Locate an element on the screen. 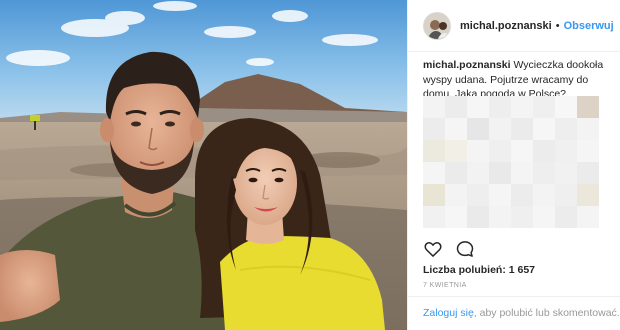 The height and width of the screenshot is (330, 620). speech-bubble-icon is located at coordinates (465, 249).